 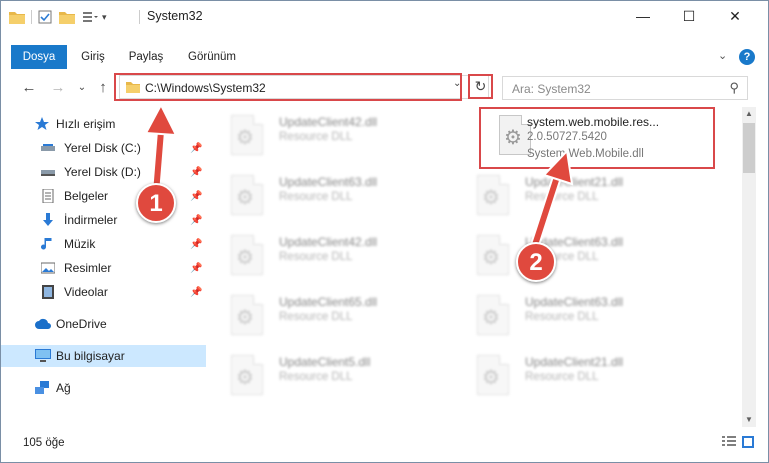 What do you see at coordinates (625, 88) in the screenshot?
I see `search-input: Ara: System32 ⚲` at bounding box center [625, 88].